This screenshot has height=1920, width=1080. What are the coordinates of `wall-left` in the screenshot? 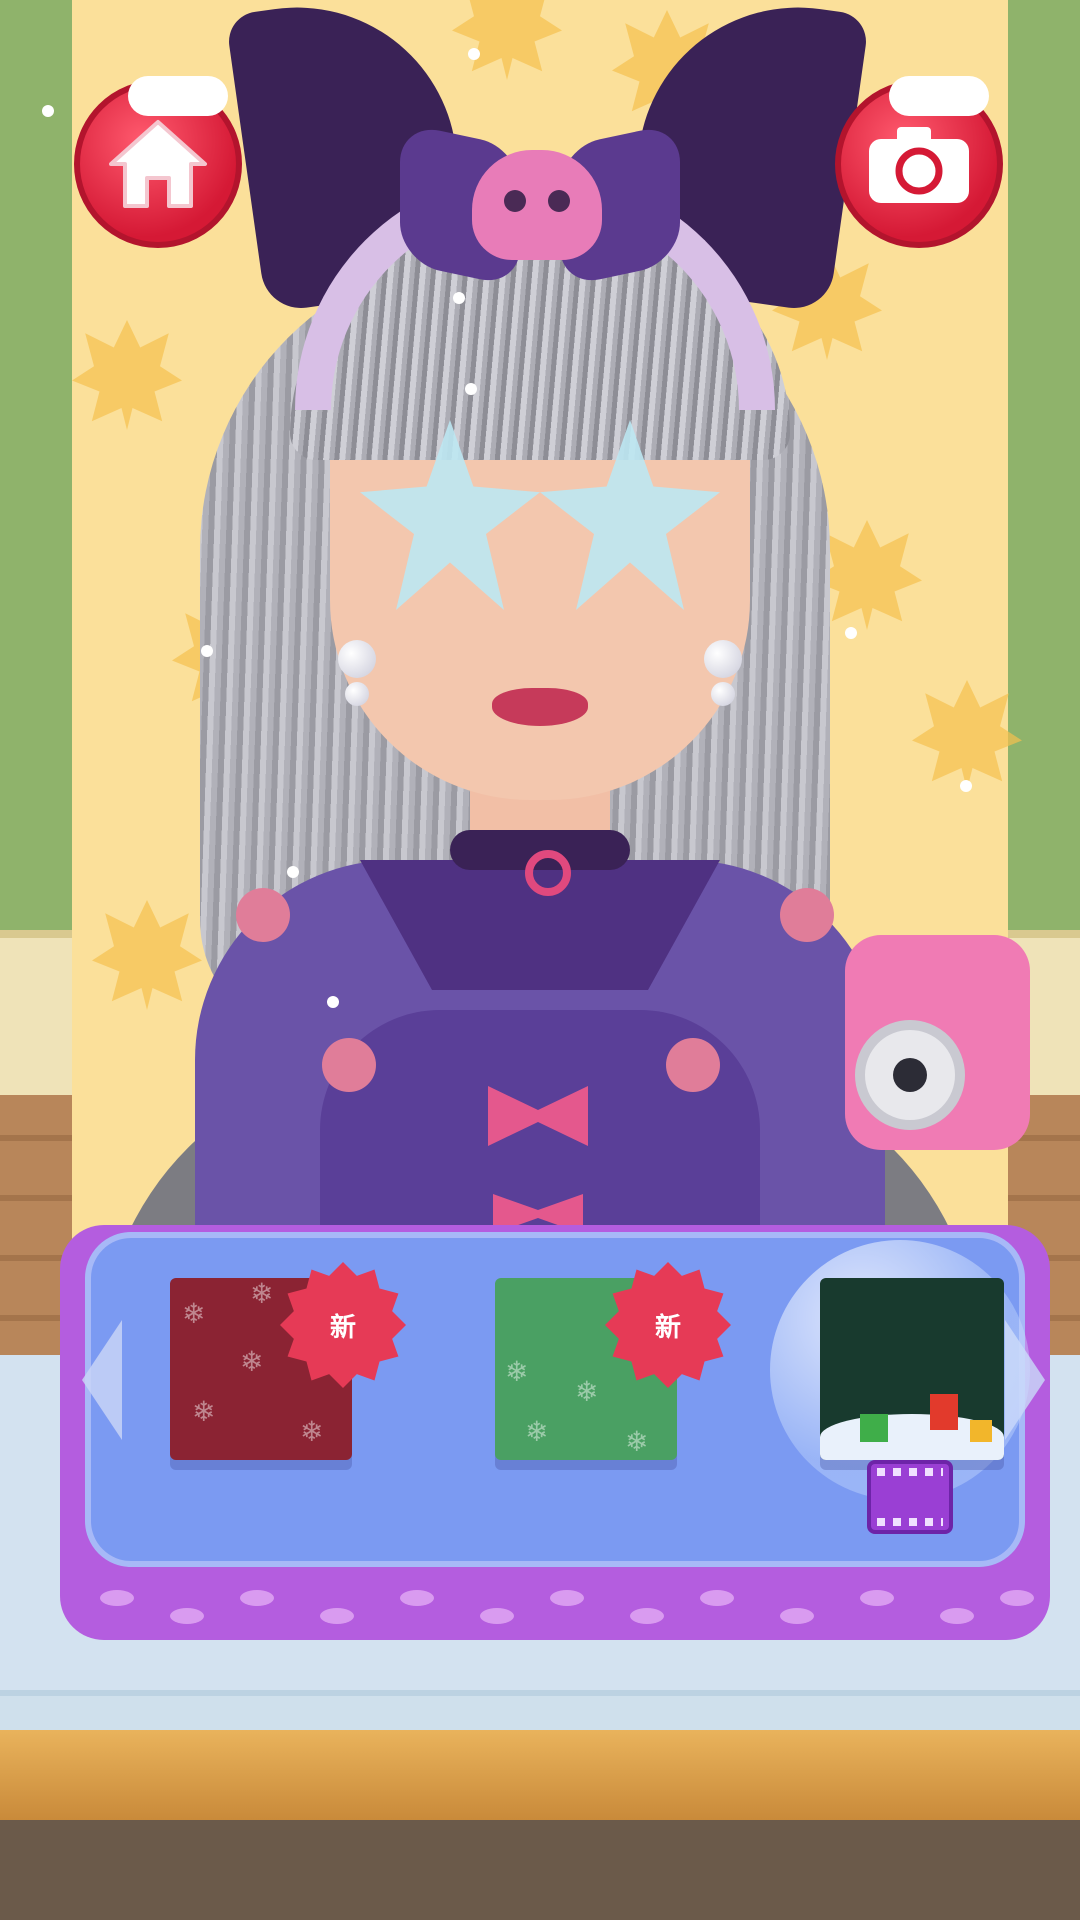 It's located at (36, 465).